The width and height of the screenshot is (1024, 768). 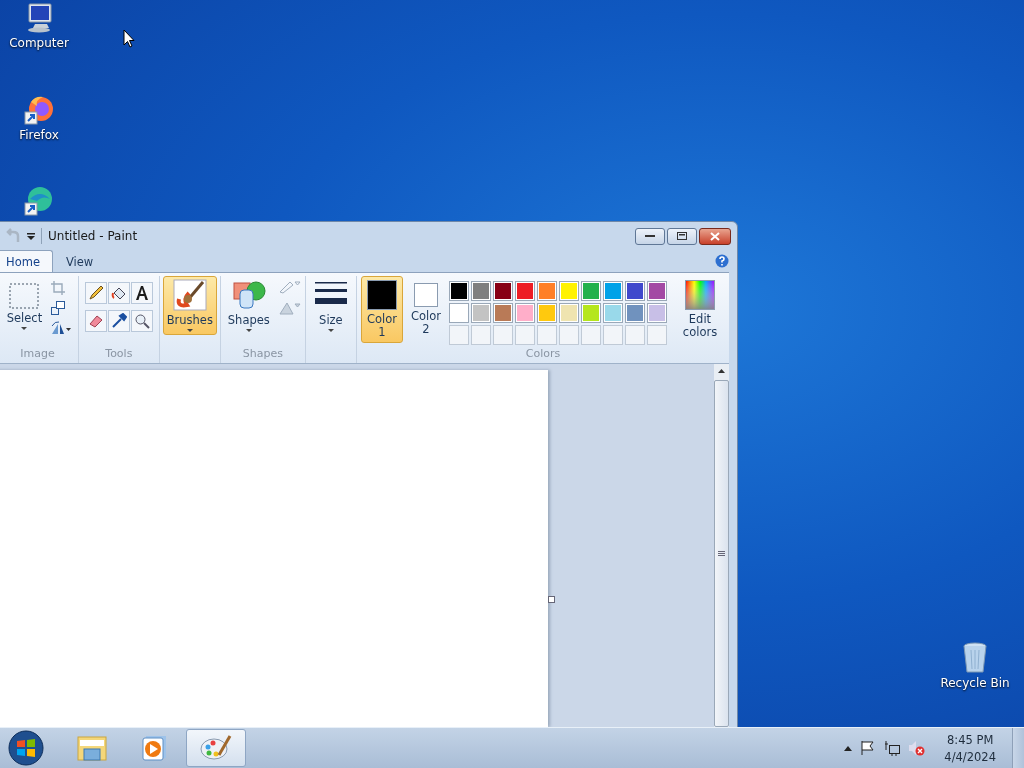 What do you see at coordinates (975, 658) in the screenshot?
I see `recycle-bin-icon` at bounding box center [975, 658].